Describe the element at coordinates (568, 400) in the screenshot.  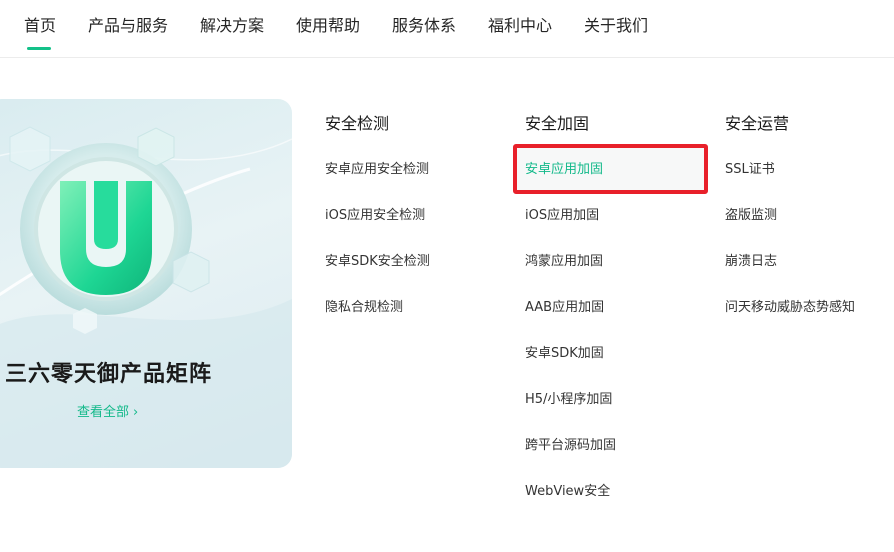
I see `menu-item-h5-miniprogram-hardening: H5/小程序加固` at that location.